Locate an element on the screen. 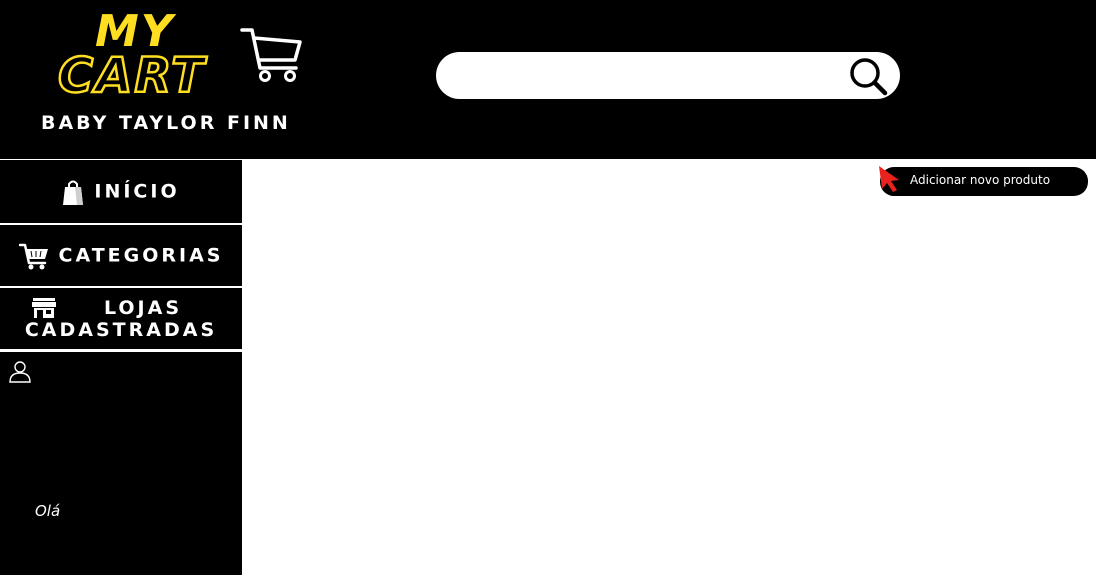 Image resolution: width=1096 pixels, height=575 pixels. shopping-bag-icon is located at coordinates (73, 192).